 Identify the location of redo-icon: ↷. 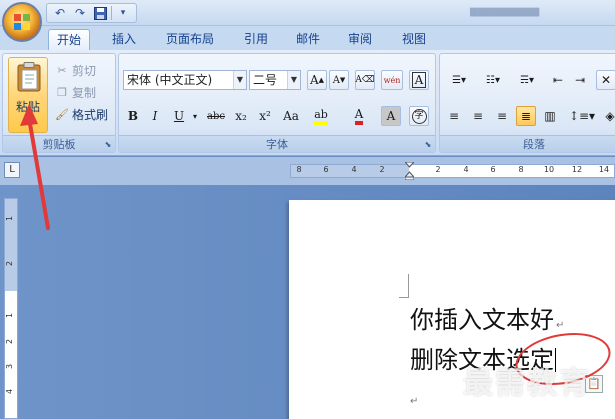
(80, 13).